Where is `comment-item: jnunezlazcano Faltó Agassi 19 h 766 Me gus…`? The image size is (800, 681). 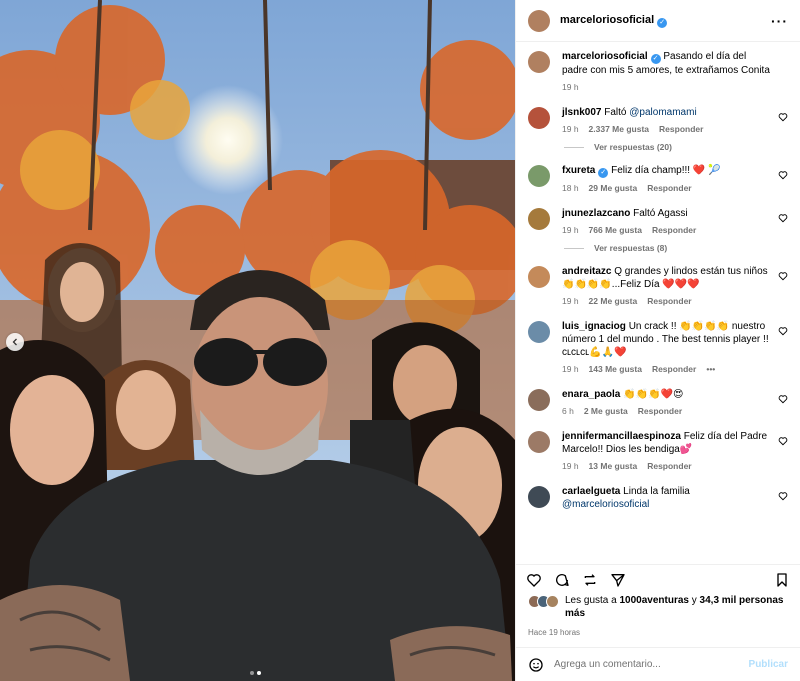
comment-item: jnunezlazcano Faltó Agassi 19 h 766 Me gus… is located at coordinates (658, 221).